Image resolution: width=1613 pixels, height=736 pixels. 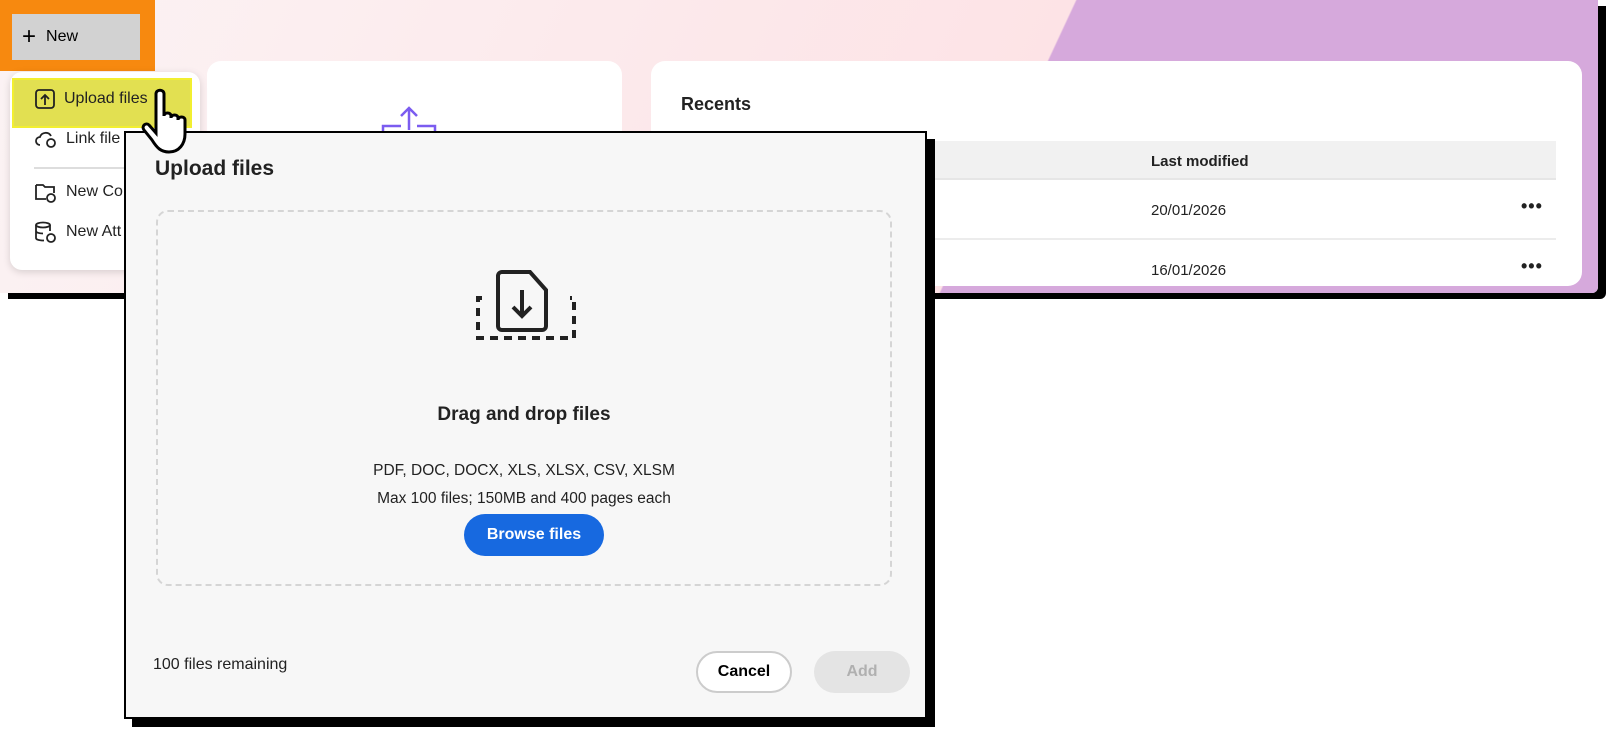 I want to click on new-button: + New, so click(x=76, y=37).